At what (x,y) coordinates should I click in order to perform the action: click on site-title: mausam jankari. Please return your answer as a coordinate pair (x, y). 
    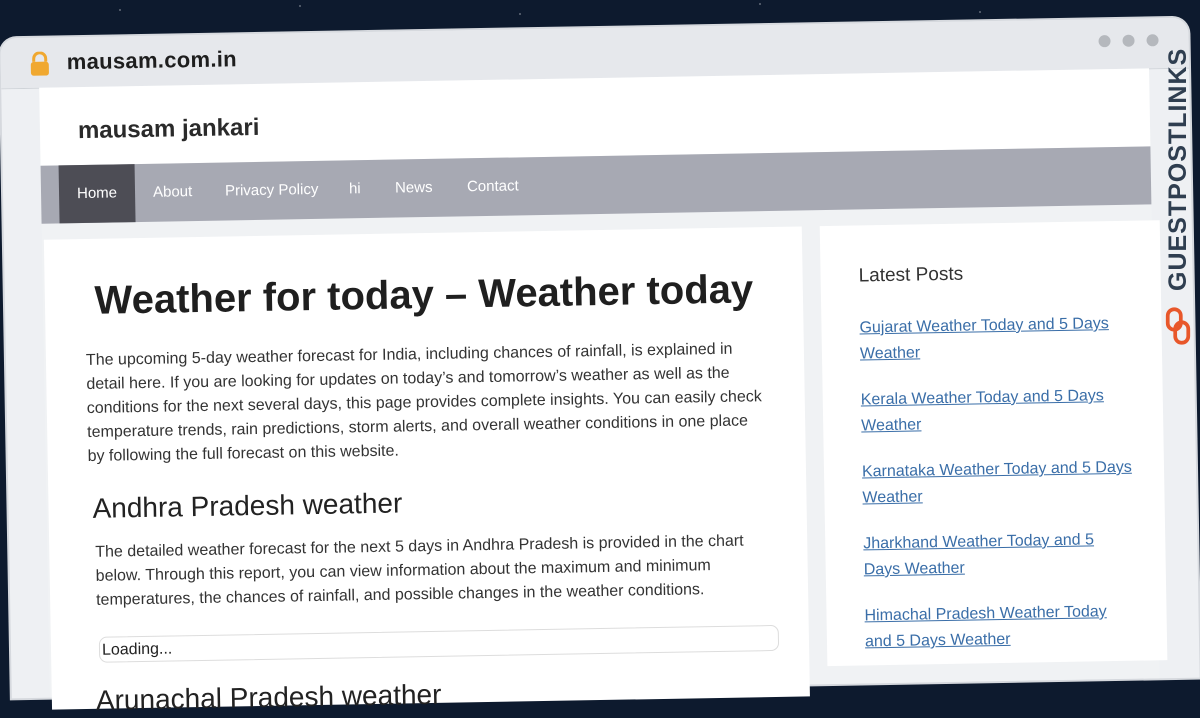
    Looking at the image, I should click on (169, 129).